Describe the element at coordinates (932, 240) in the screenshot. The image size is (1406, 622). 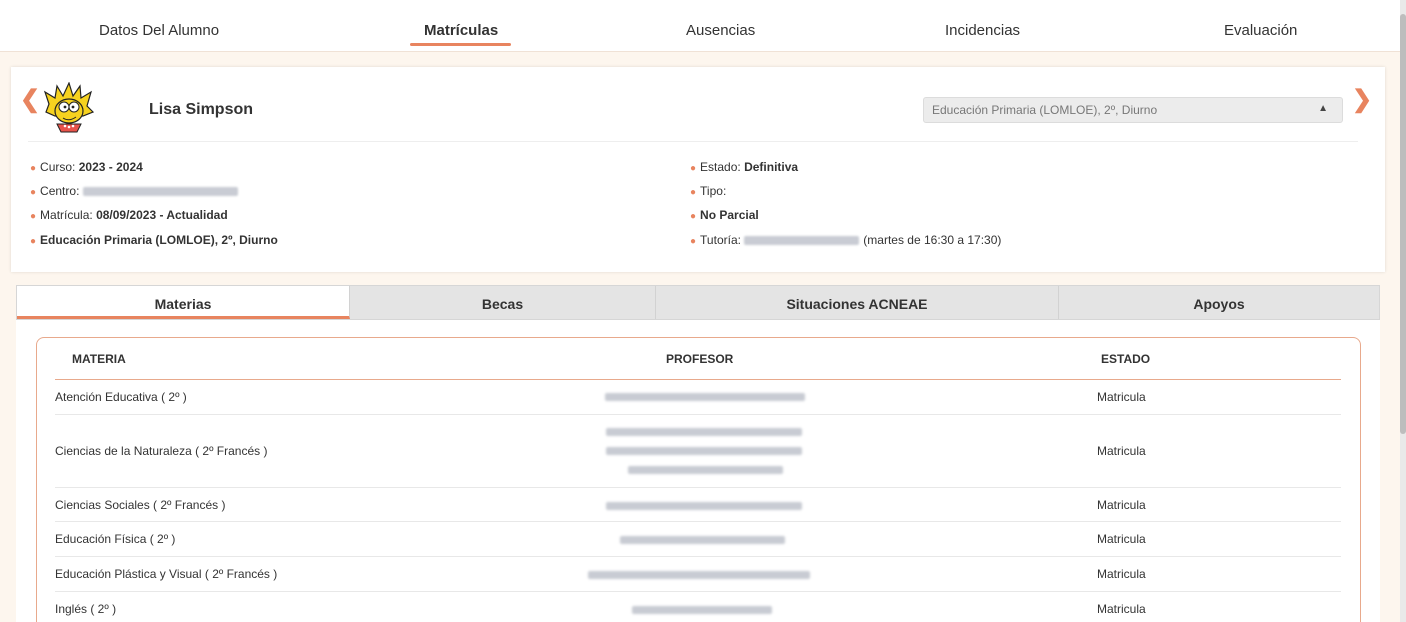
I see `tutoria-schedule: (martes de 16:30 a 17:30)` at that location.